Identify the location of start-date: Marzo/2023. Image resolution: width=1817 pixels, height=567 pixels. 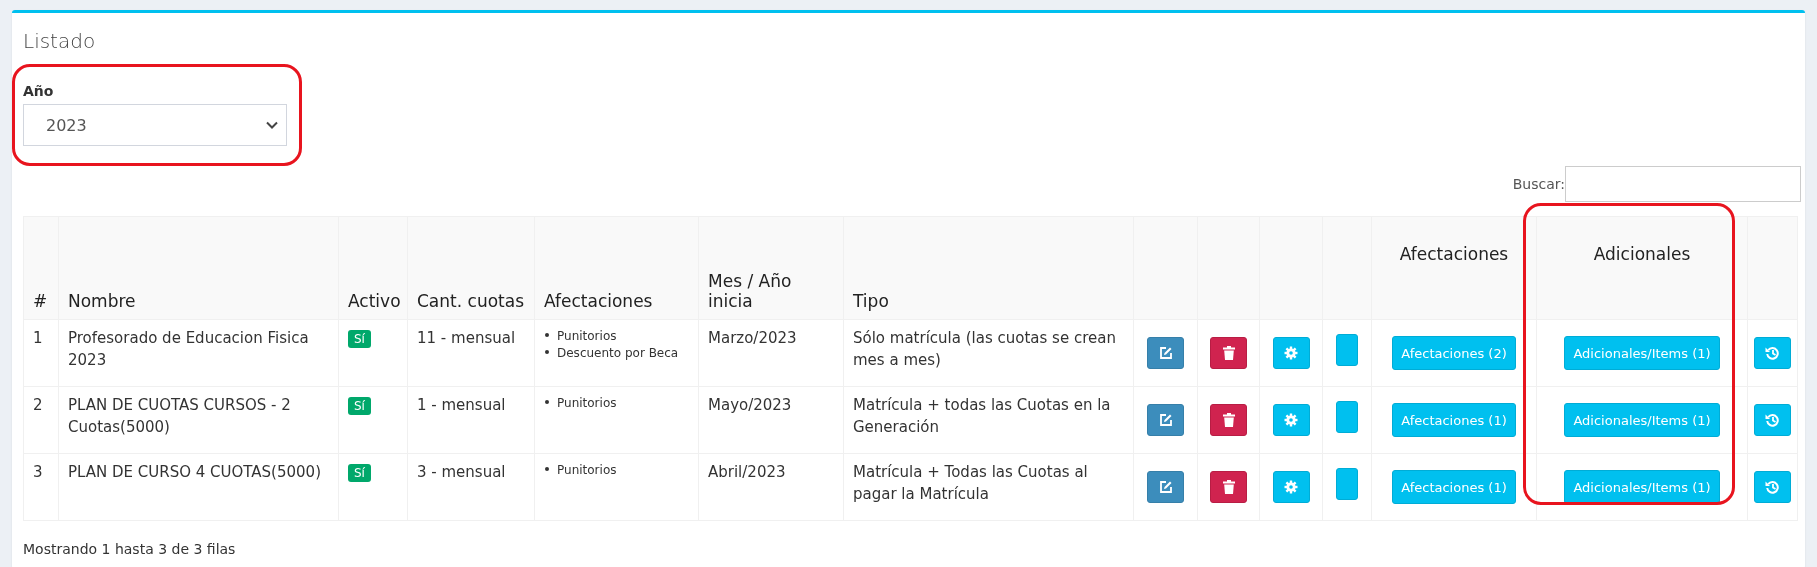
(752, 338).